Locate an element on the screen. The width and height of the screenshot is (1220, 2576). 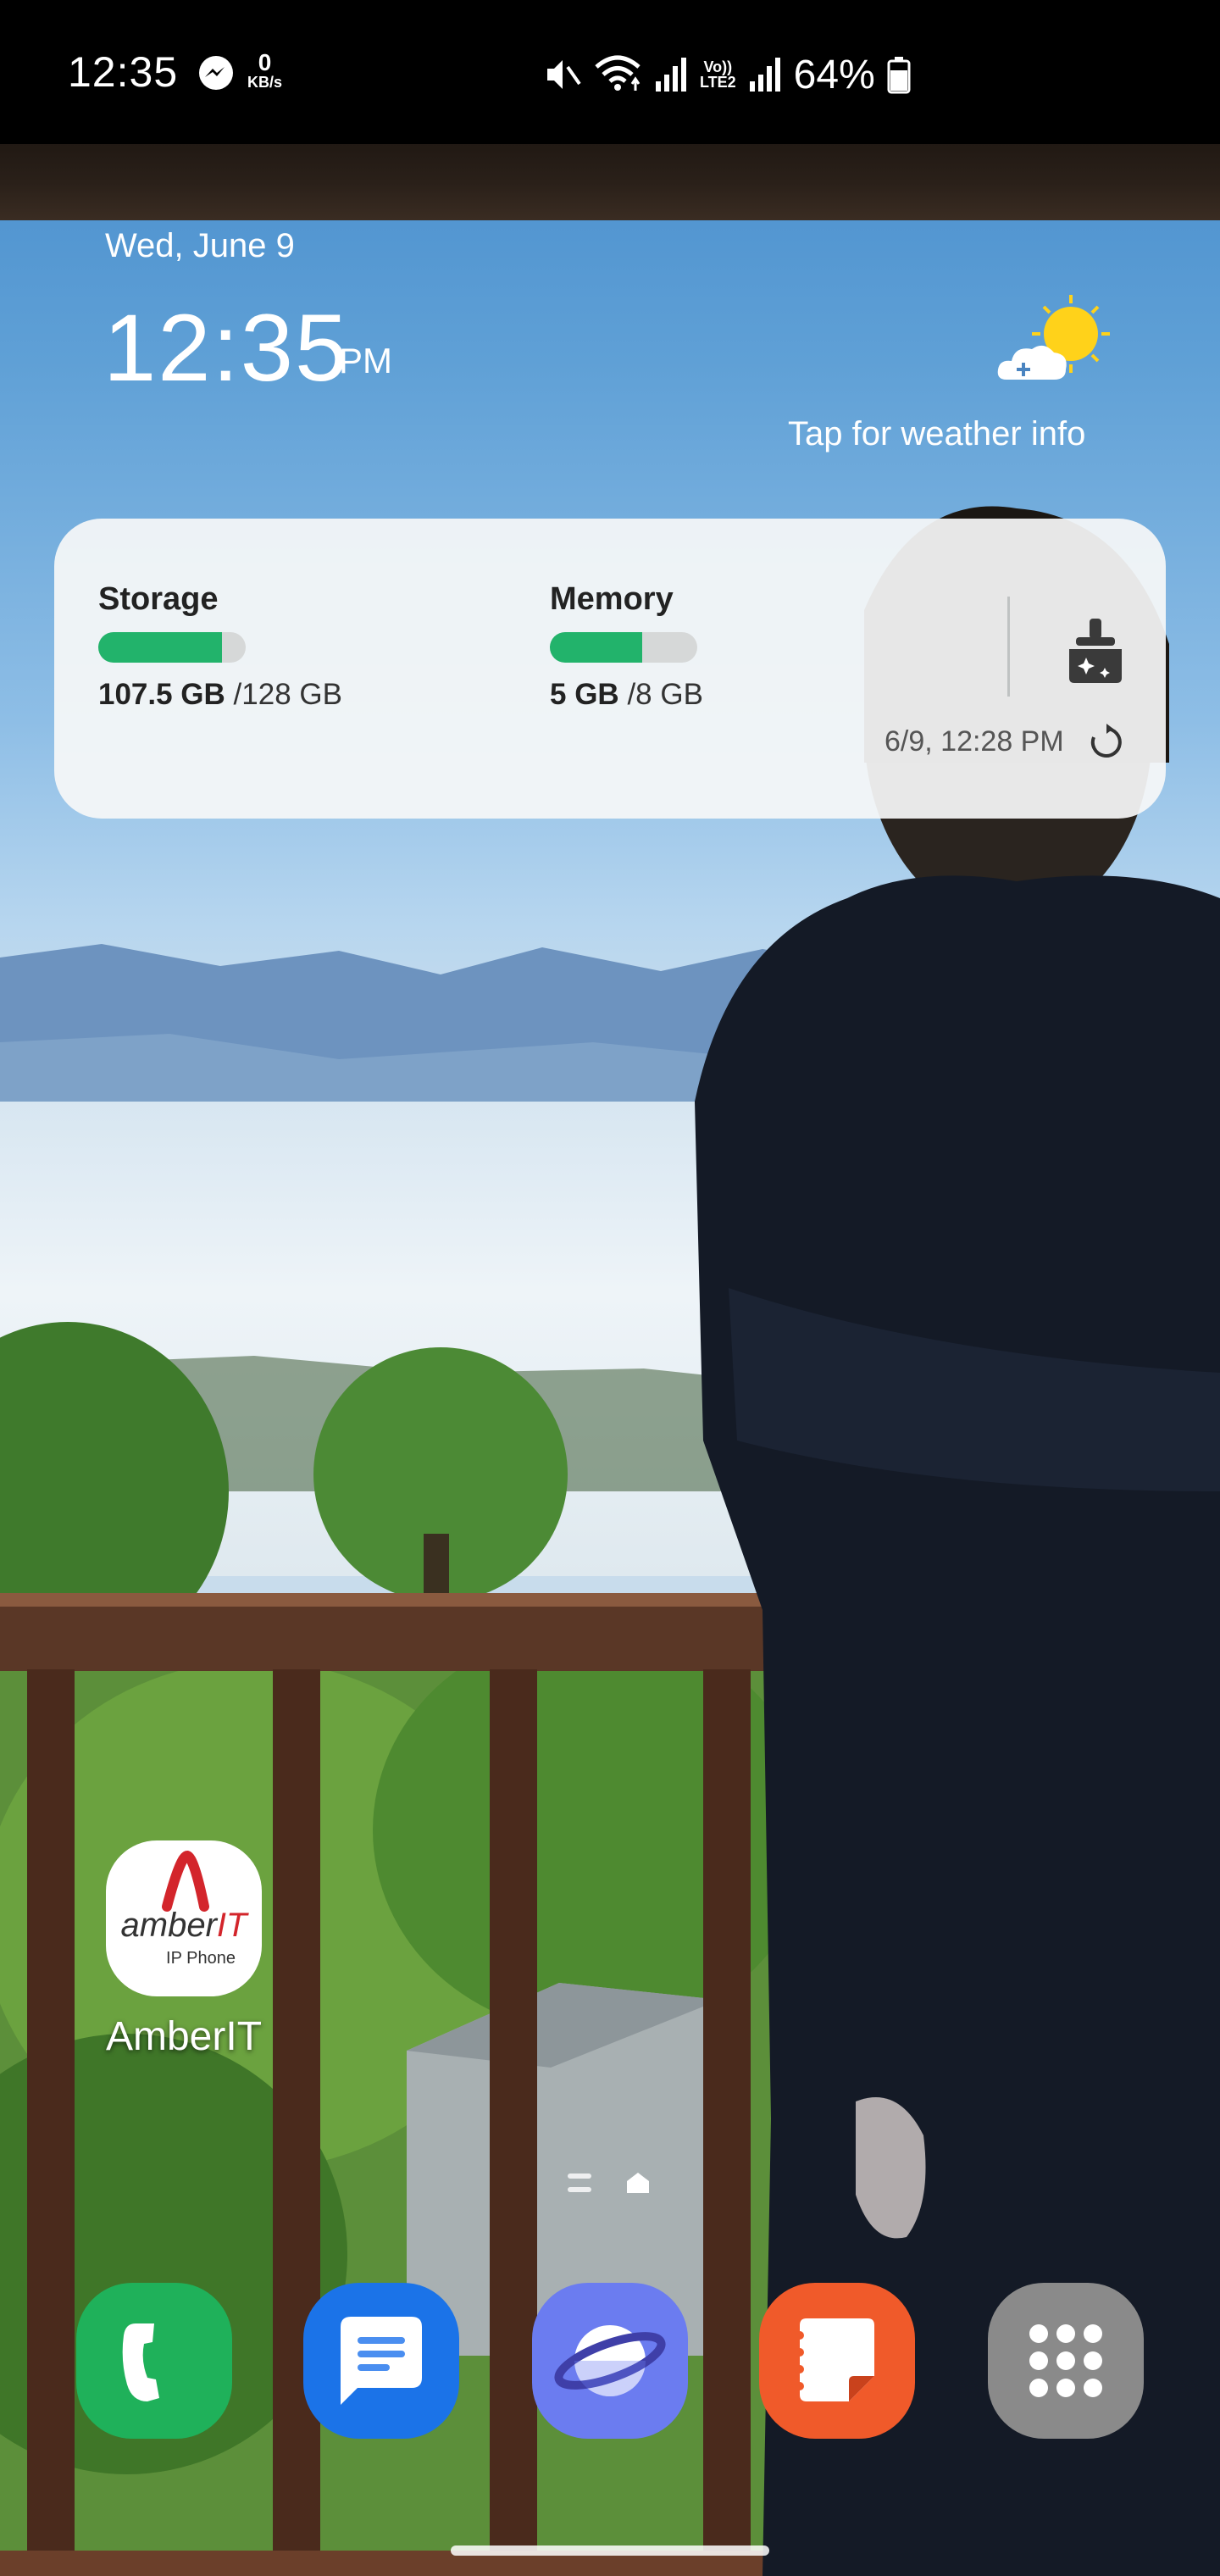
app-amberit: amberIT IP Phone AmberIT is located at coordinates (184, 1950).